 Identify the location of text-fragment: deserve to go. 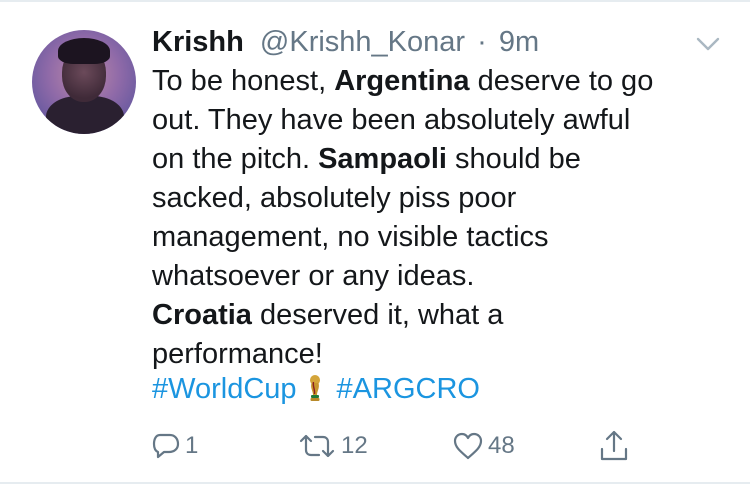
(561, 81).